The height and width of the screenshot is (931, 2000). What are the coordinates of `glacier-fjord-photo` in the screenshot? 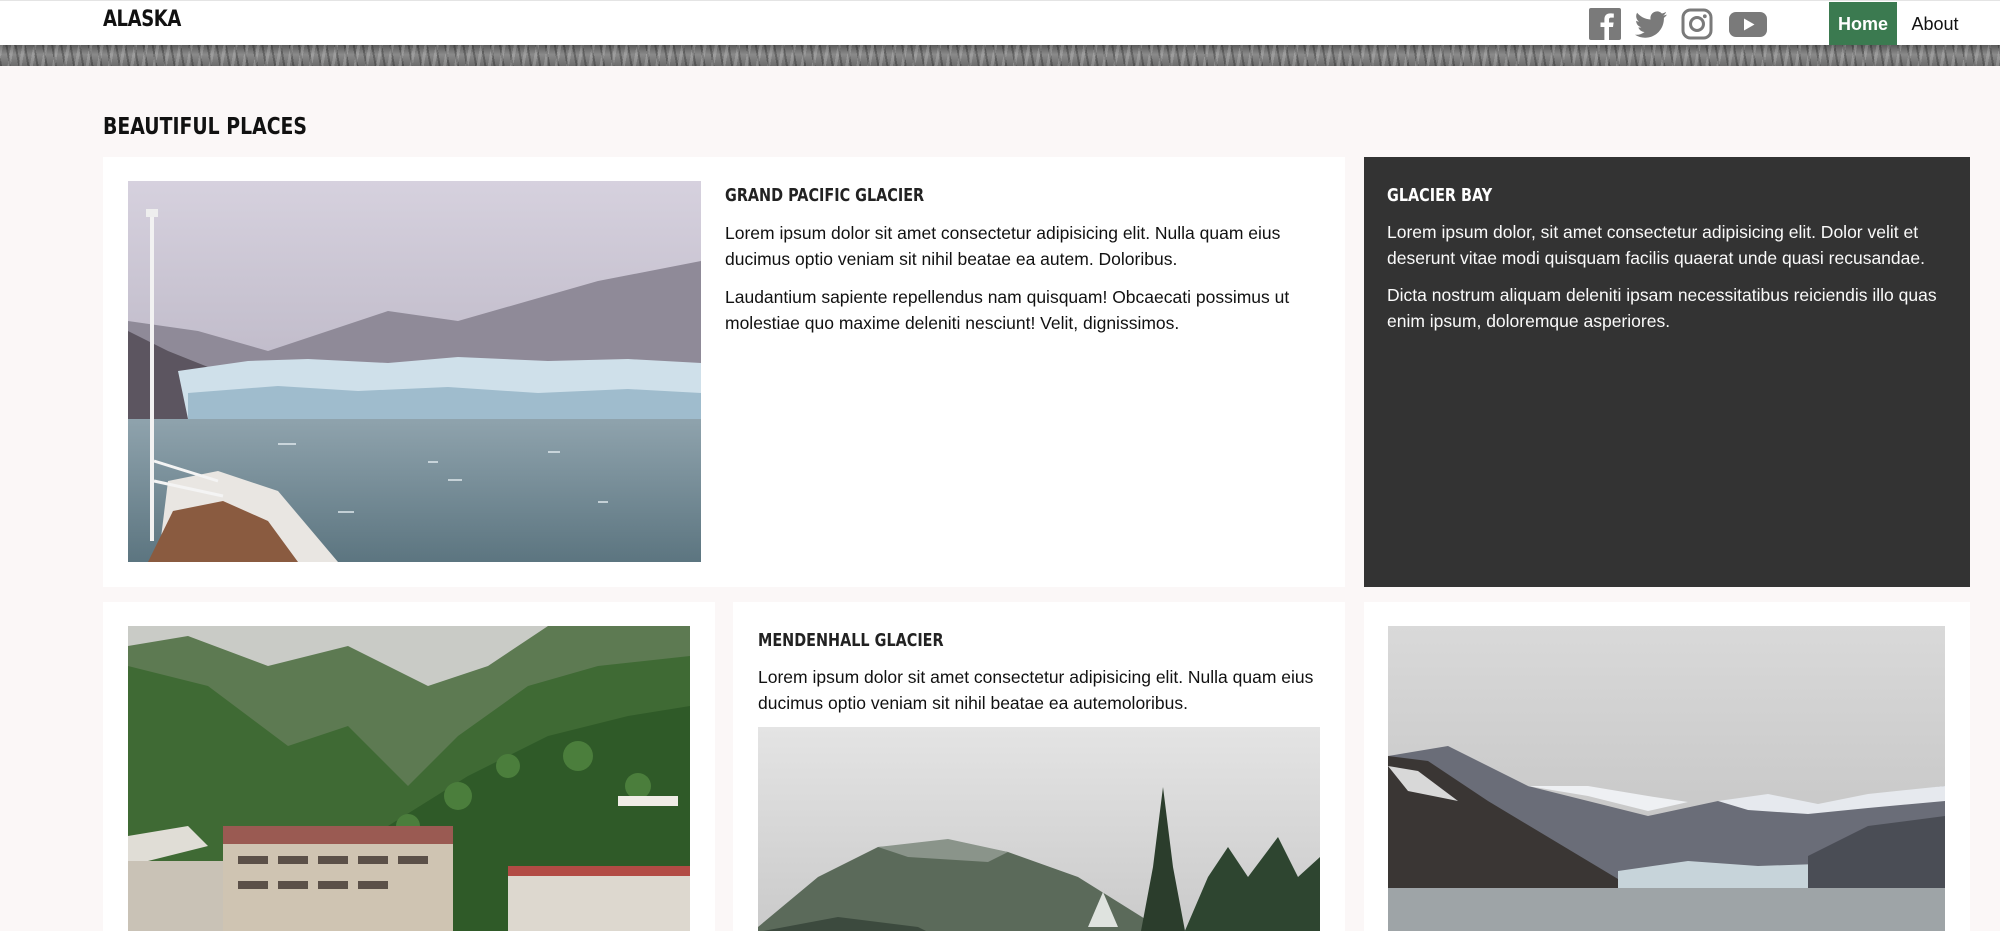 It's located at (1666, 778).